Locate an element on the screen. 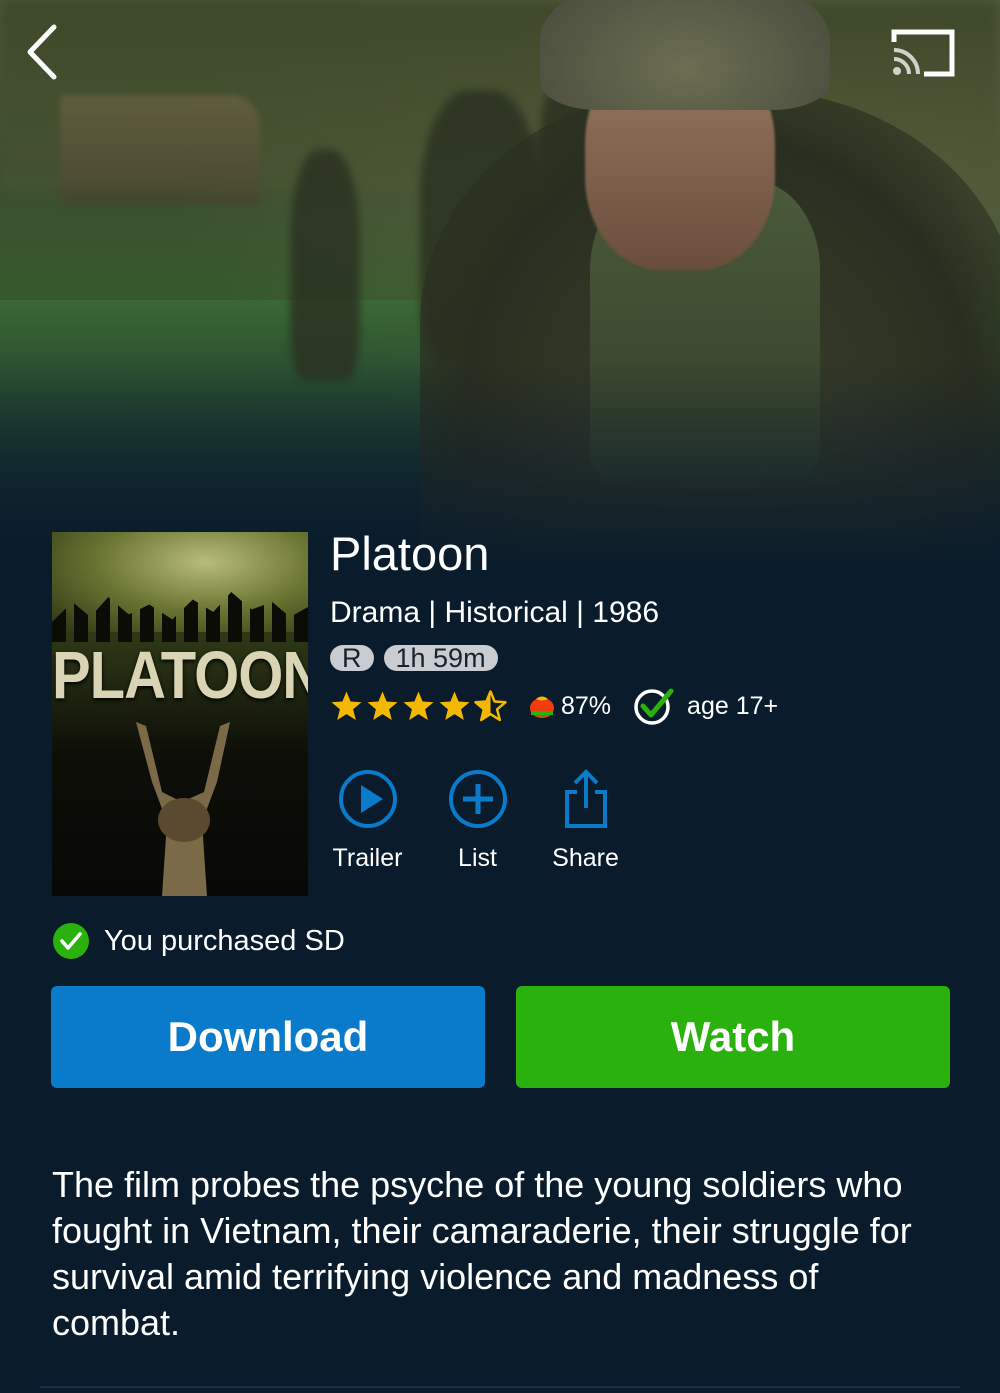  age-rating: age 17+ is located at coordinates (733, 705).